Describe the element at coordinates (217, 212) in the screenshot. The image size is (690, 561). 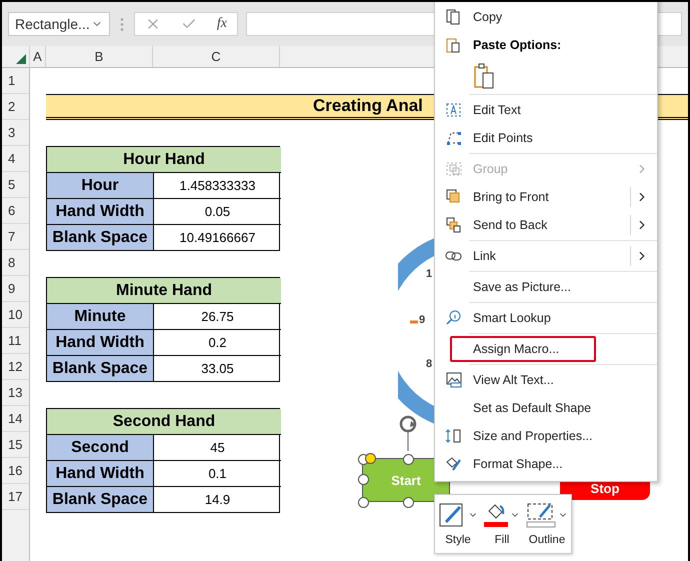
I see `table-cell: 0.05` at that location.